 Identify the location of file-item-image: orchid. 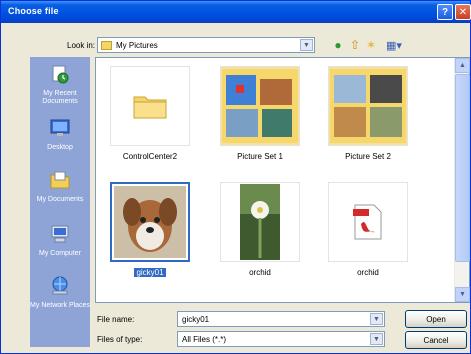
(260, 237).